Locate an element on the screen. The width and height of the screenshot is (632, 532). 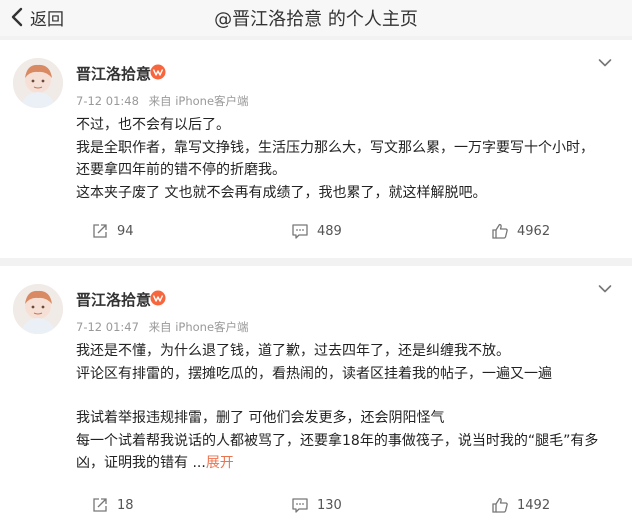
post-line: 评论区有排雷的，摆摊吃瓜的，看热闹的，读者区挂着我的帖子，一遍又一遍 is located at coordinates (314, 373).